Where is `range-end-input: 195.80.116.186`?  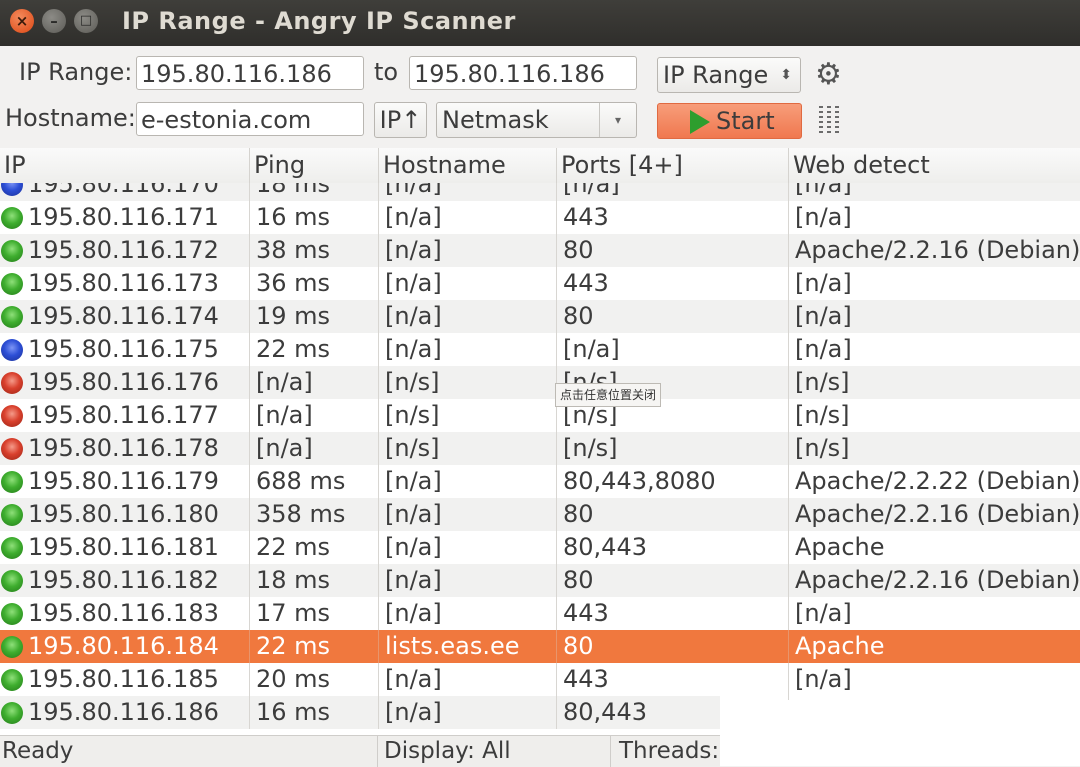 range-end-input: 195.80.116.186 is located at coordinates (523, 73).